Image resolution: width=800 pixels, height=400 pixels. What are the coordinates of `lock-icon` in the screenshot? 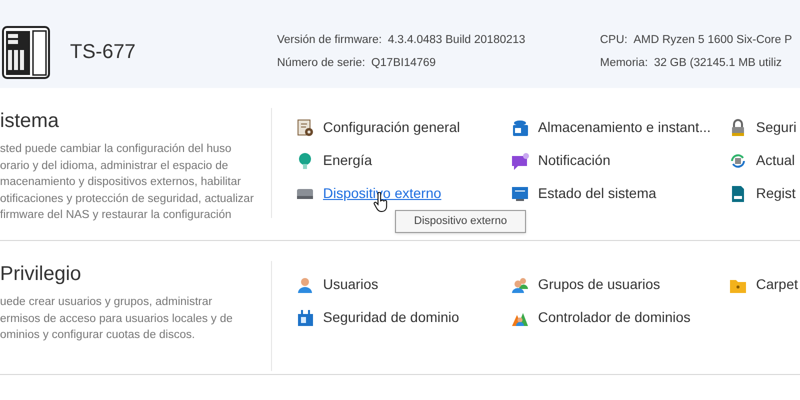 It's located at (738, 127).